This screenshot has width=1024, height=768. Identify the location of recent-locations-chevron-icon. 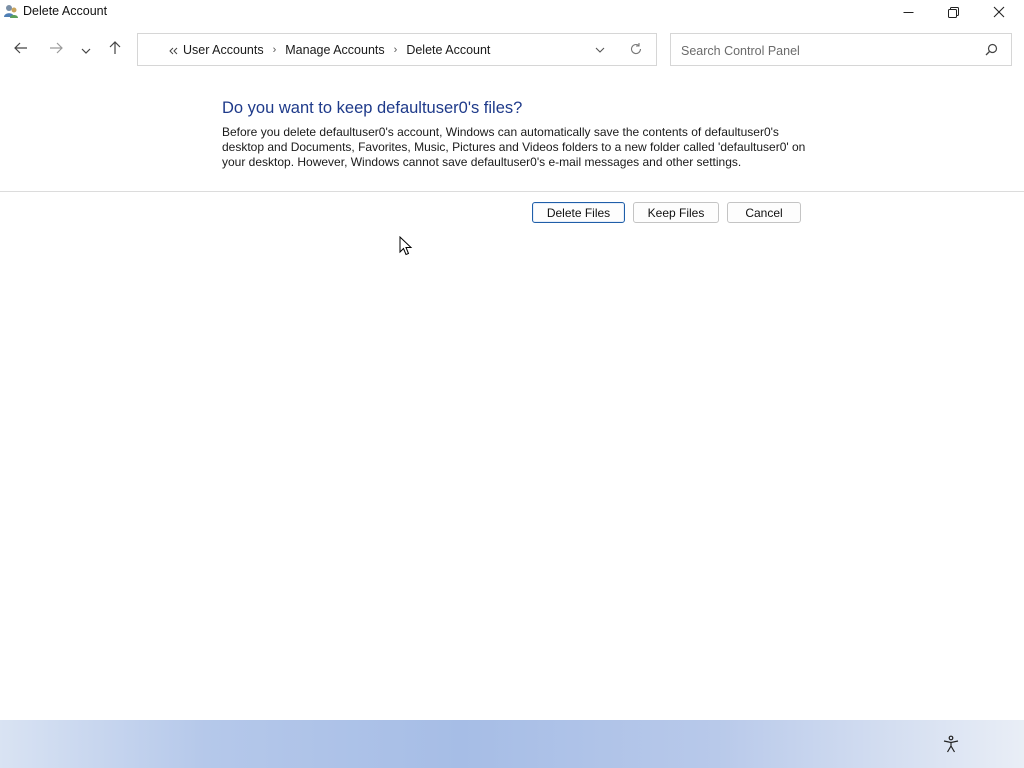
(86, 50).